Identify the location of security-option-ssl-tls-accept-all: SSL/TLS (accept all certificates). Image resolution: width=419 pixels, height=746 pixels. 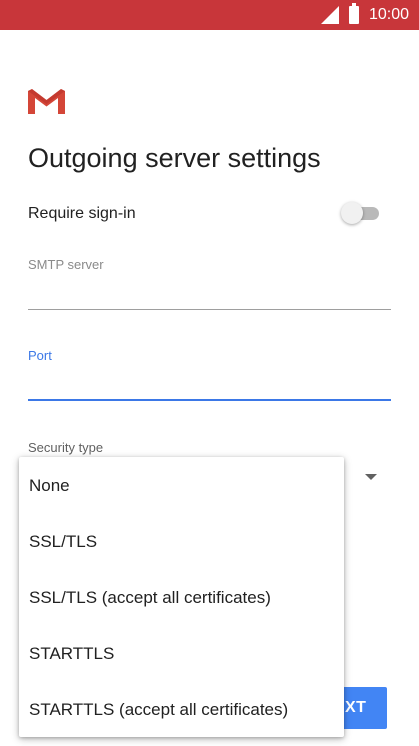
(181, 598).